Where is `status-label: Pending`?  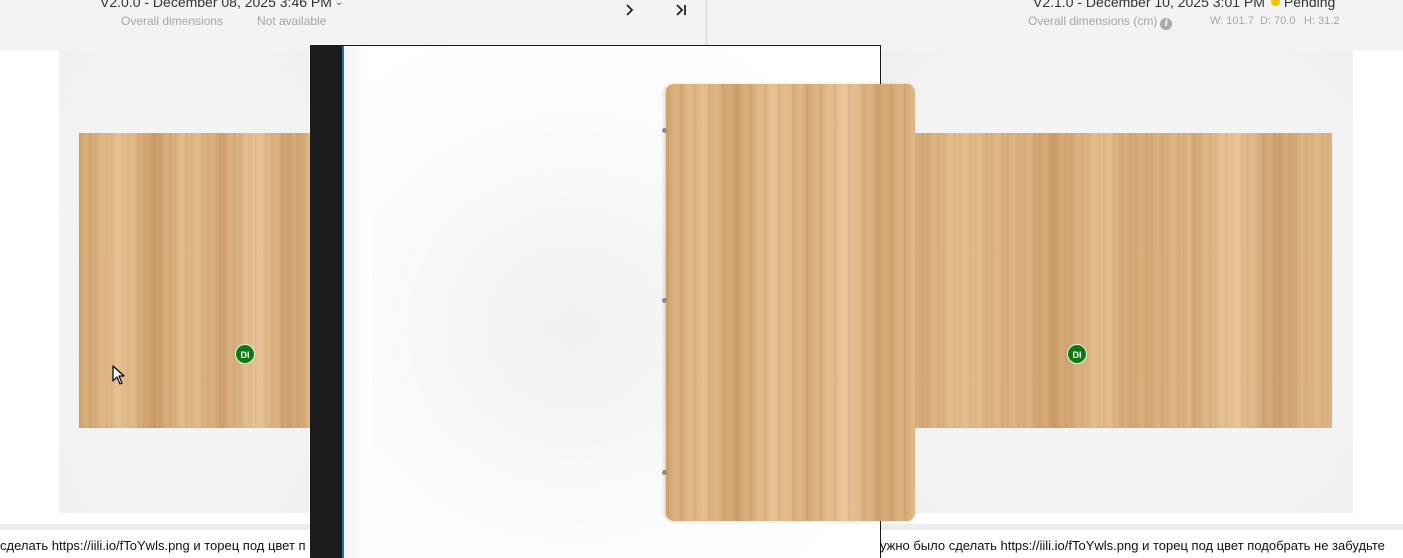 status-label: Pending is located at coordinates (1309, 5).